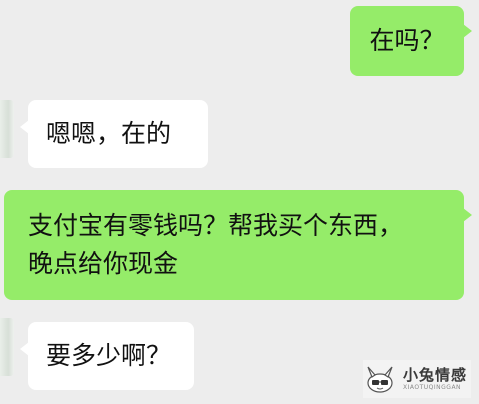  Describe the element at coordinates (407, 40) in the screenshot. I see `message-text: 在吗？` at that location.